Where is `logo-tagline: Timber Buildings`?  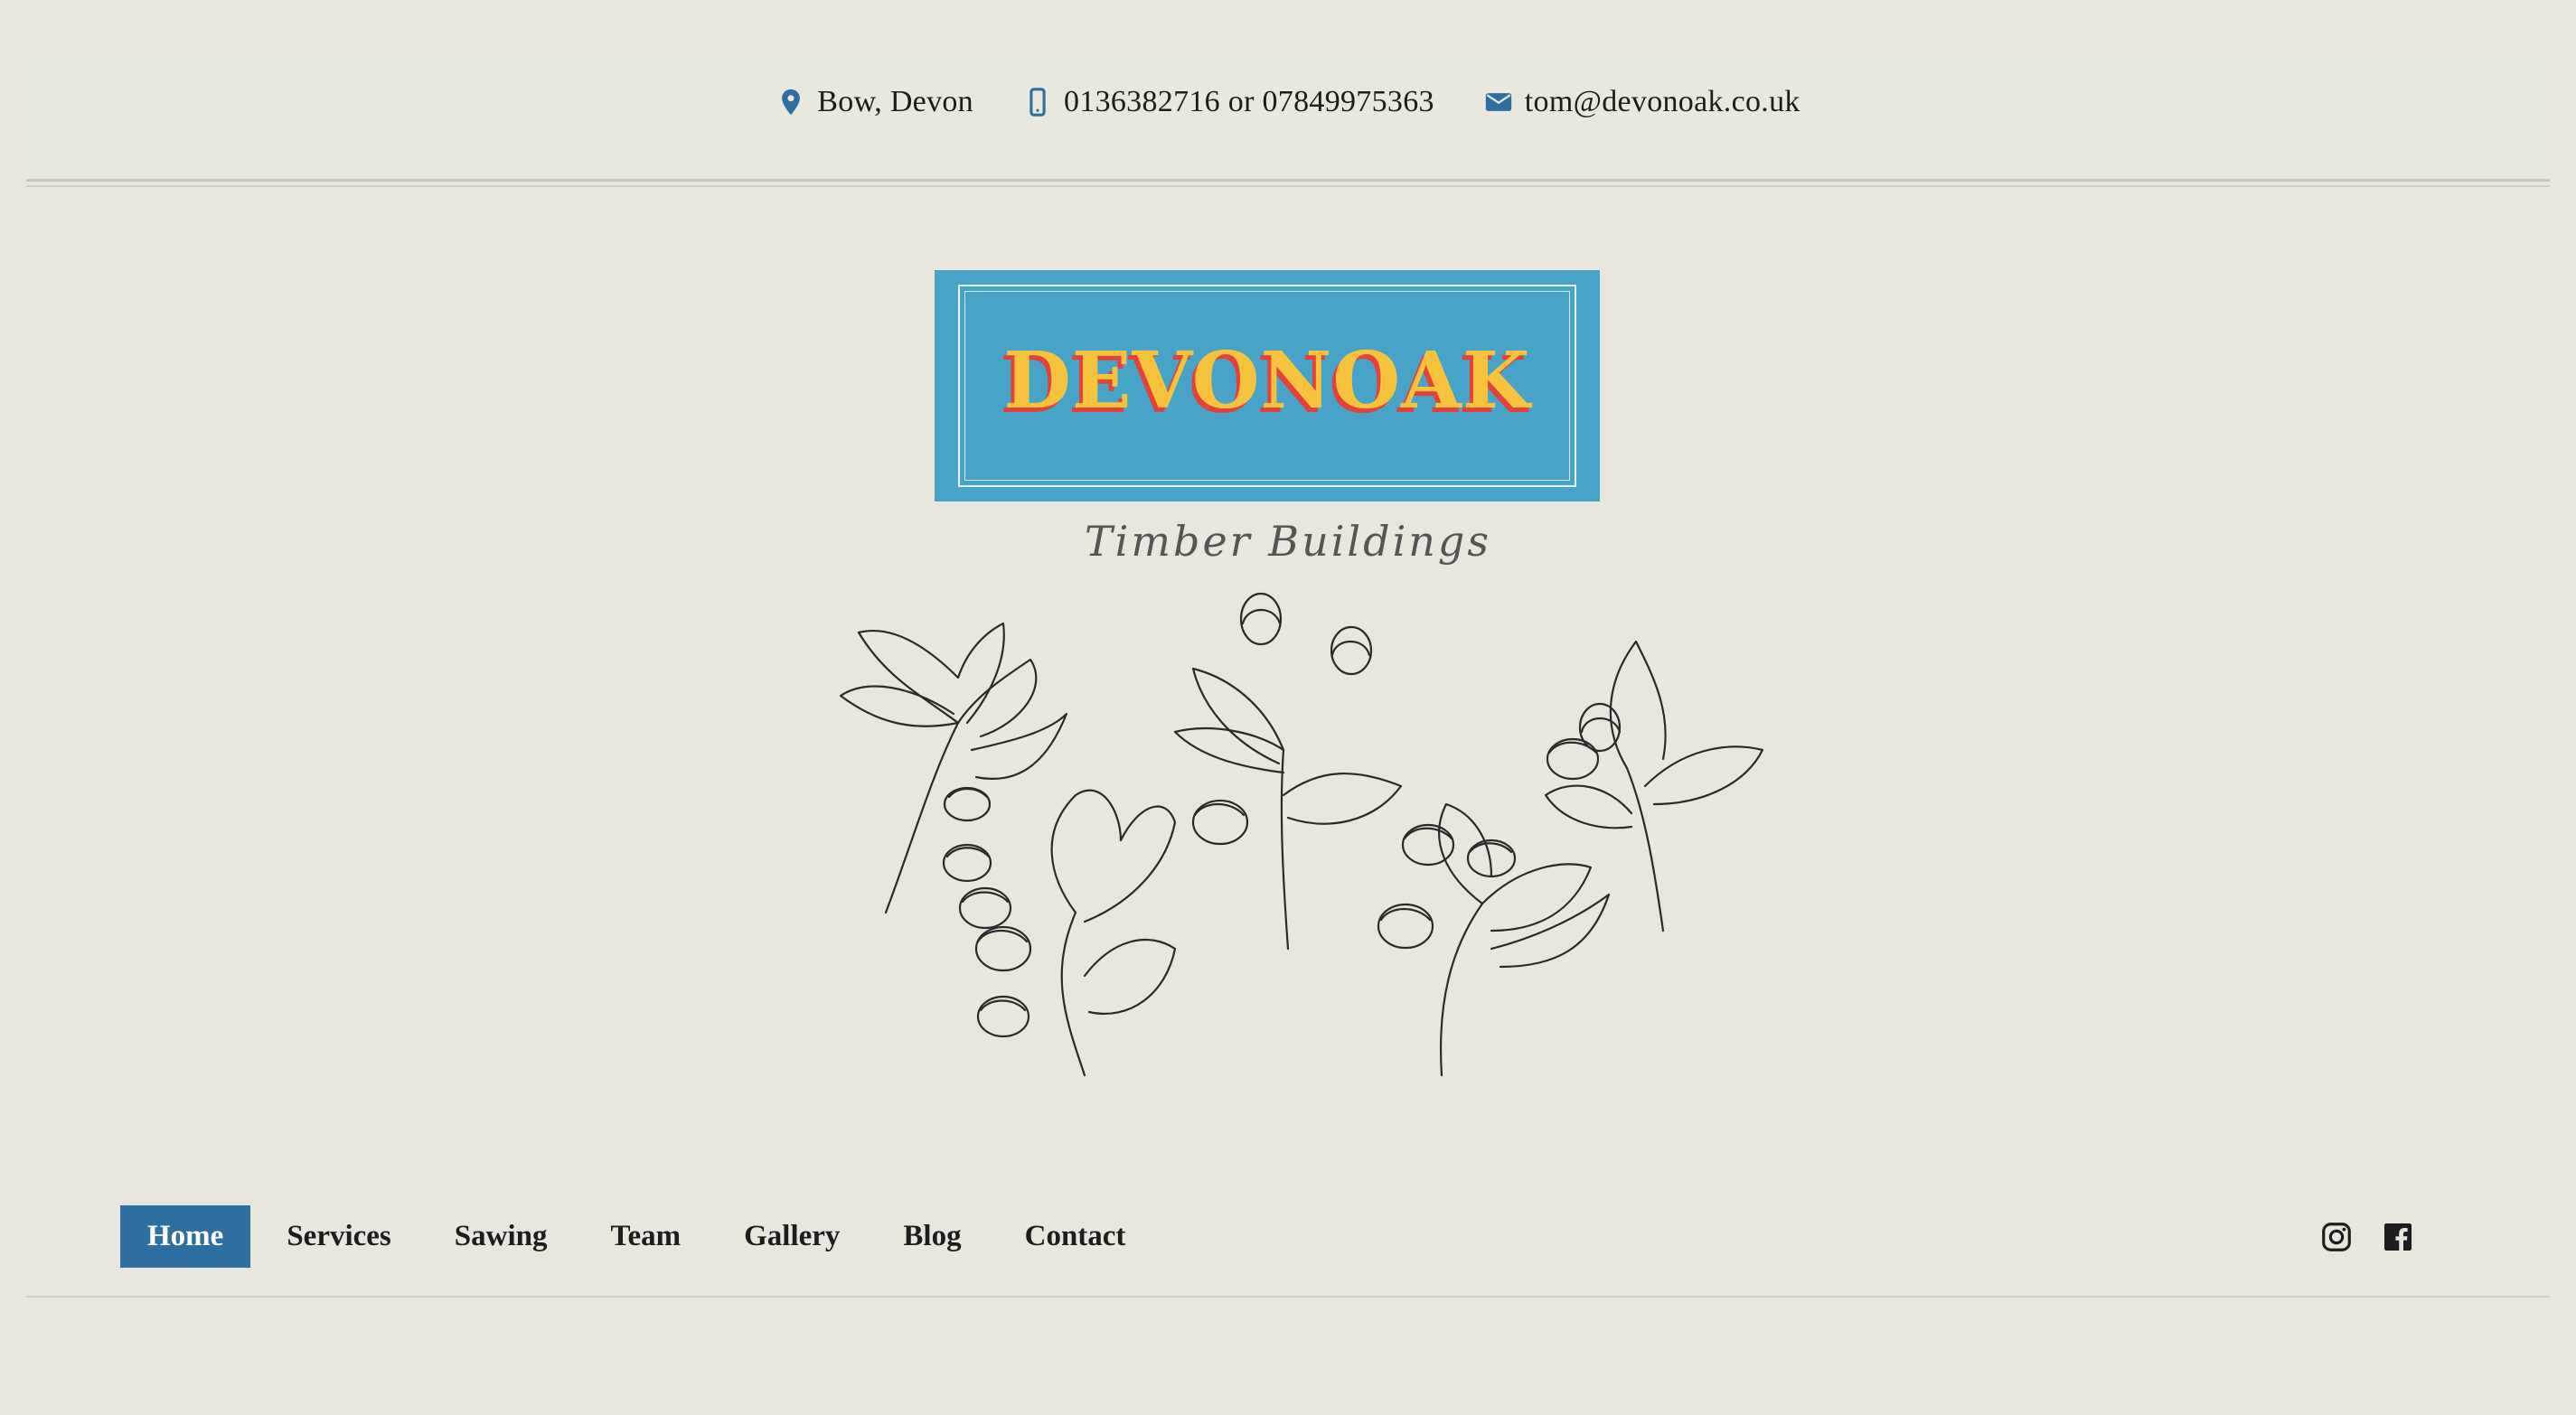
logo-tagline: Timber Buildings is located at coordinates (1288, 541).